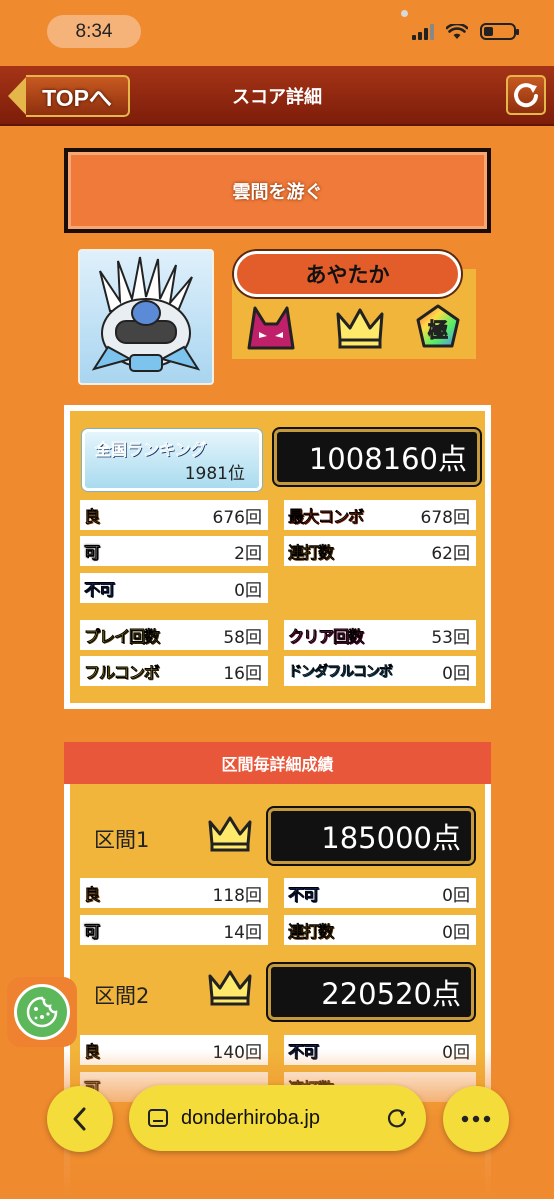 Image resolution: width=554 pixels, height=1199 pixels. What do you see at coordinates (380, 635) in the screenshot?
I see `stat-clear-count: クリア回数 53回` at bounding box center [380, 635].